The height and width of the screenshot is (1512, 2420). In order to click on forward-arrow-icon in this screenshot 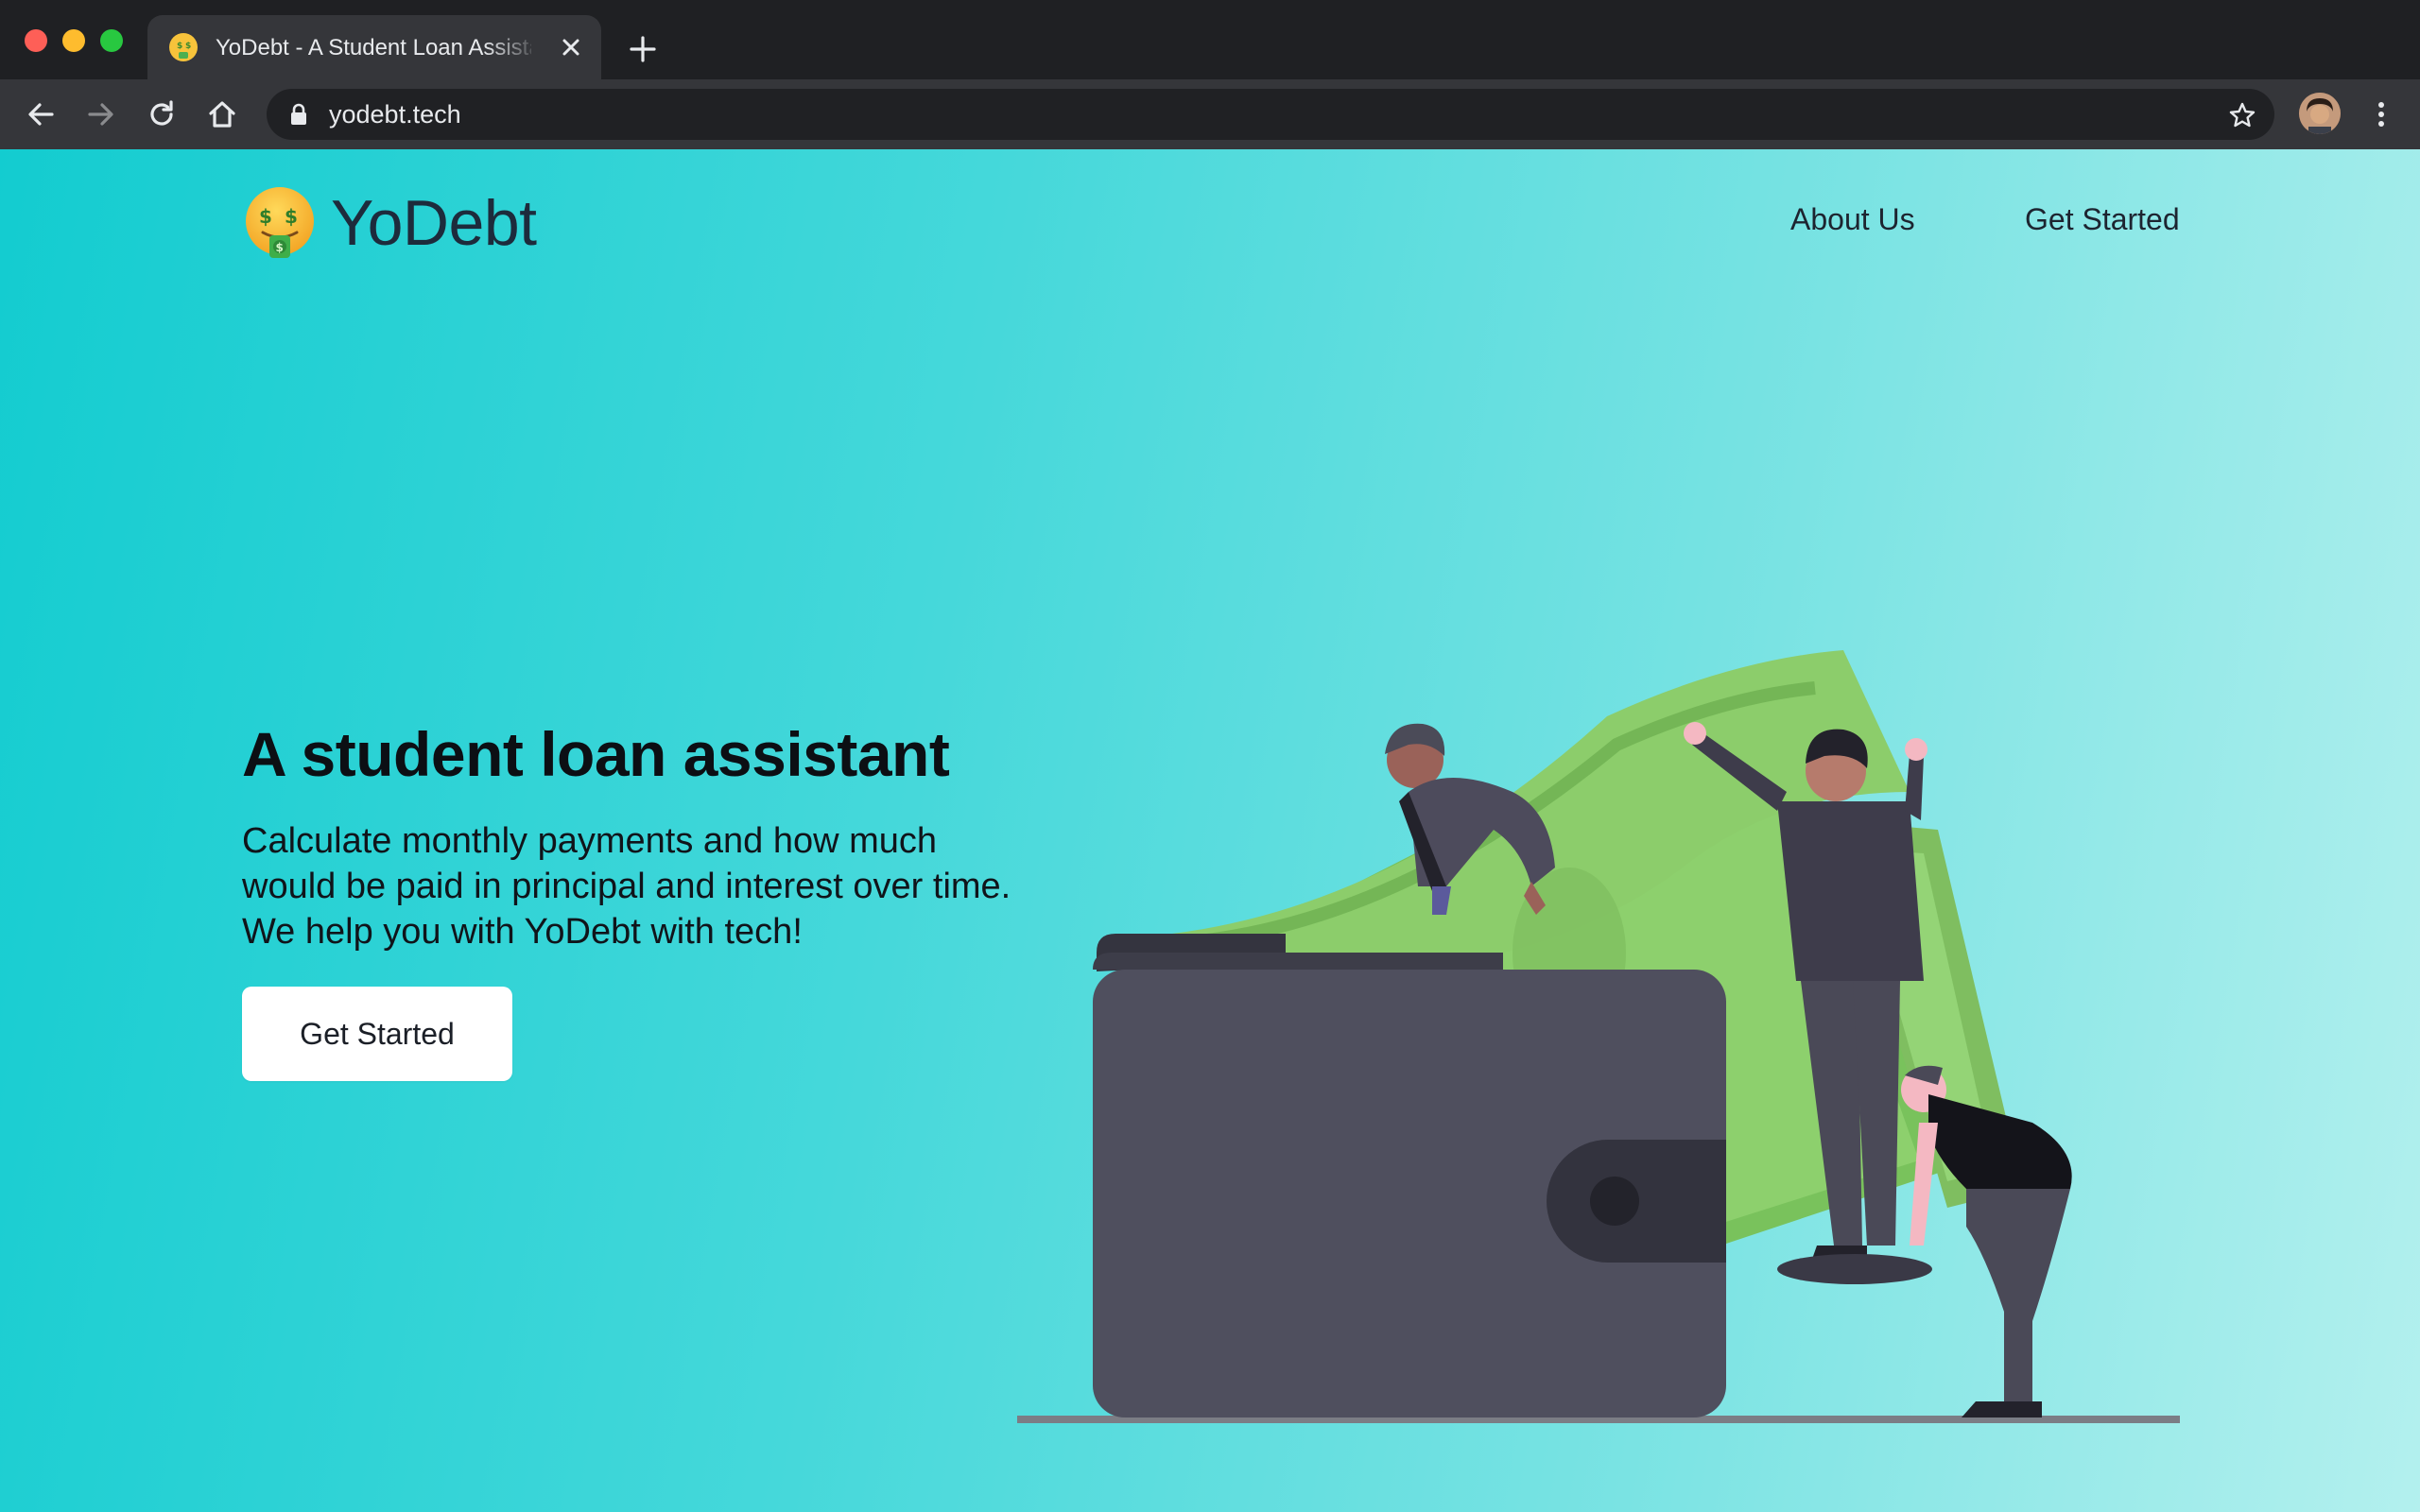, I will do `click(101, 114)`.